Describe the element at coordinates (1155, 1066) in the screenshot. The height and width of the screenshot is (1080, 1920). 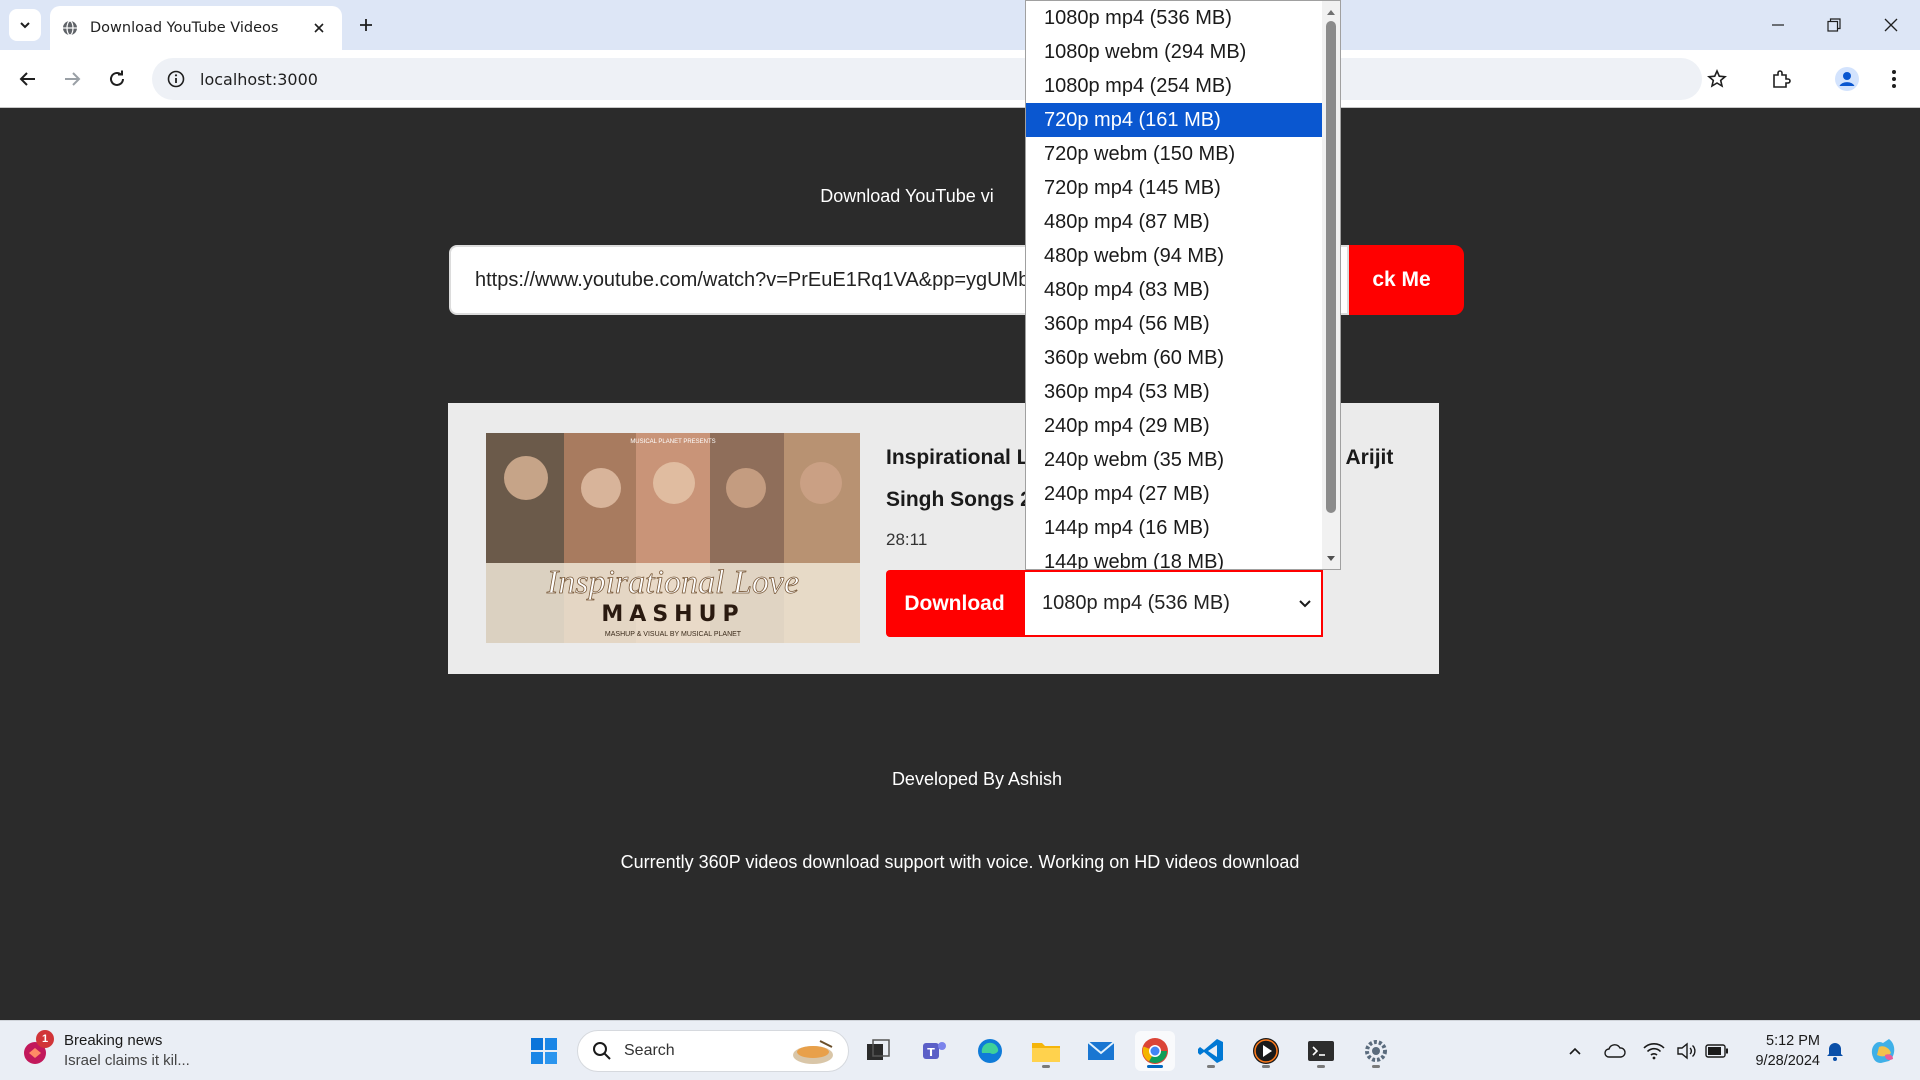
I see `active-app-indicator` at that location.